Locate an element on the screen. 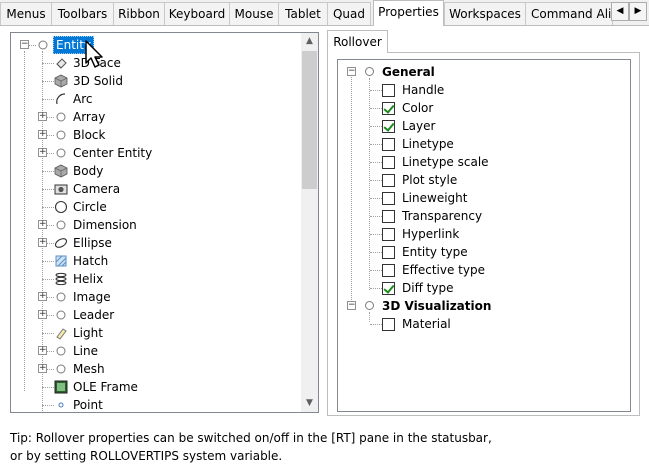 The height and width of the screenshot is (470, 649). checkbox-label: Linetype is located at coordinates (428, 144).